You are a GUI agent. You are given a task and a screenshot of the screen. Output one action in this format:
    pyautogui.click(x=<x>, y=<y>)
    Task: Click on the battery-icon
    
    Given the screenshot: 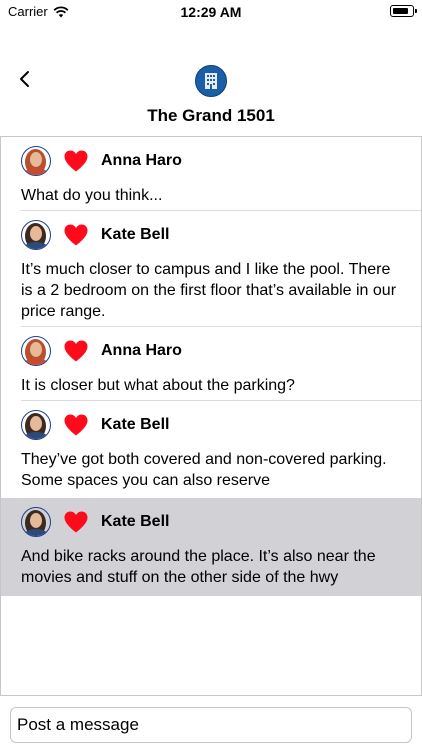 What is the action you would take?
    pyautogui.click(x=403, y=11)
    